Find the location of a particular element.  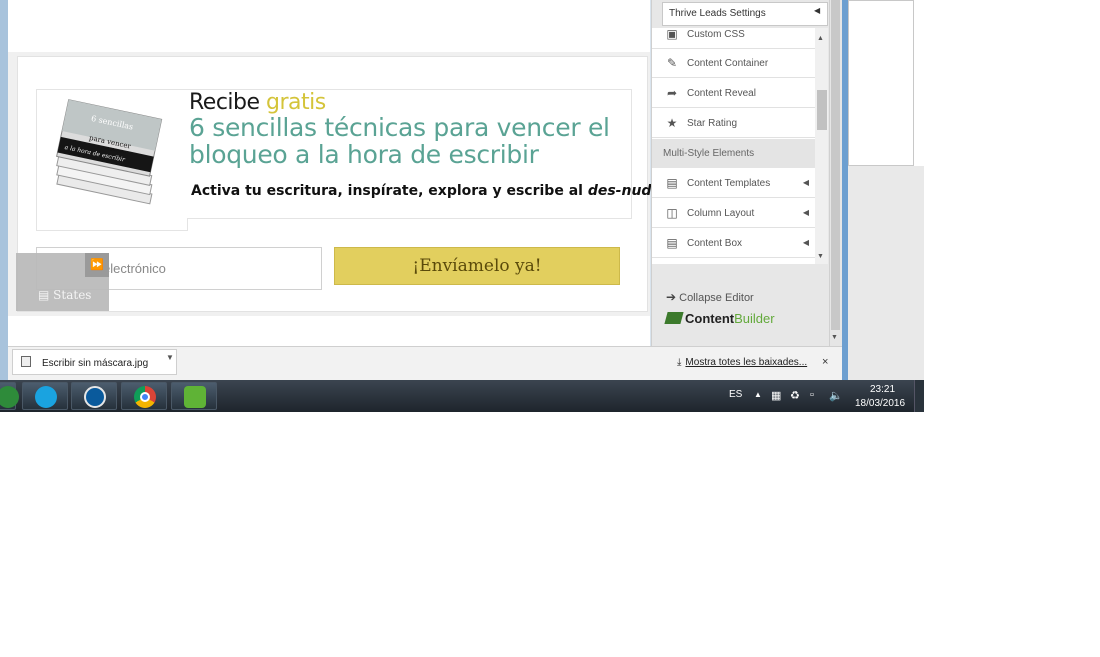

headline-gratis: gratis is located at coordinates (296, 102).